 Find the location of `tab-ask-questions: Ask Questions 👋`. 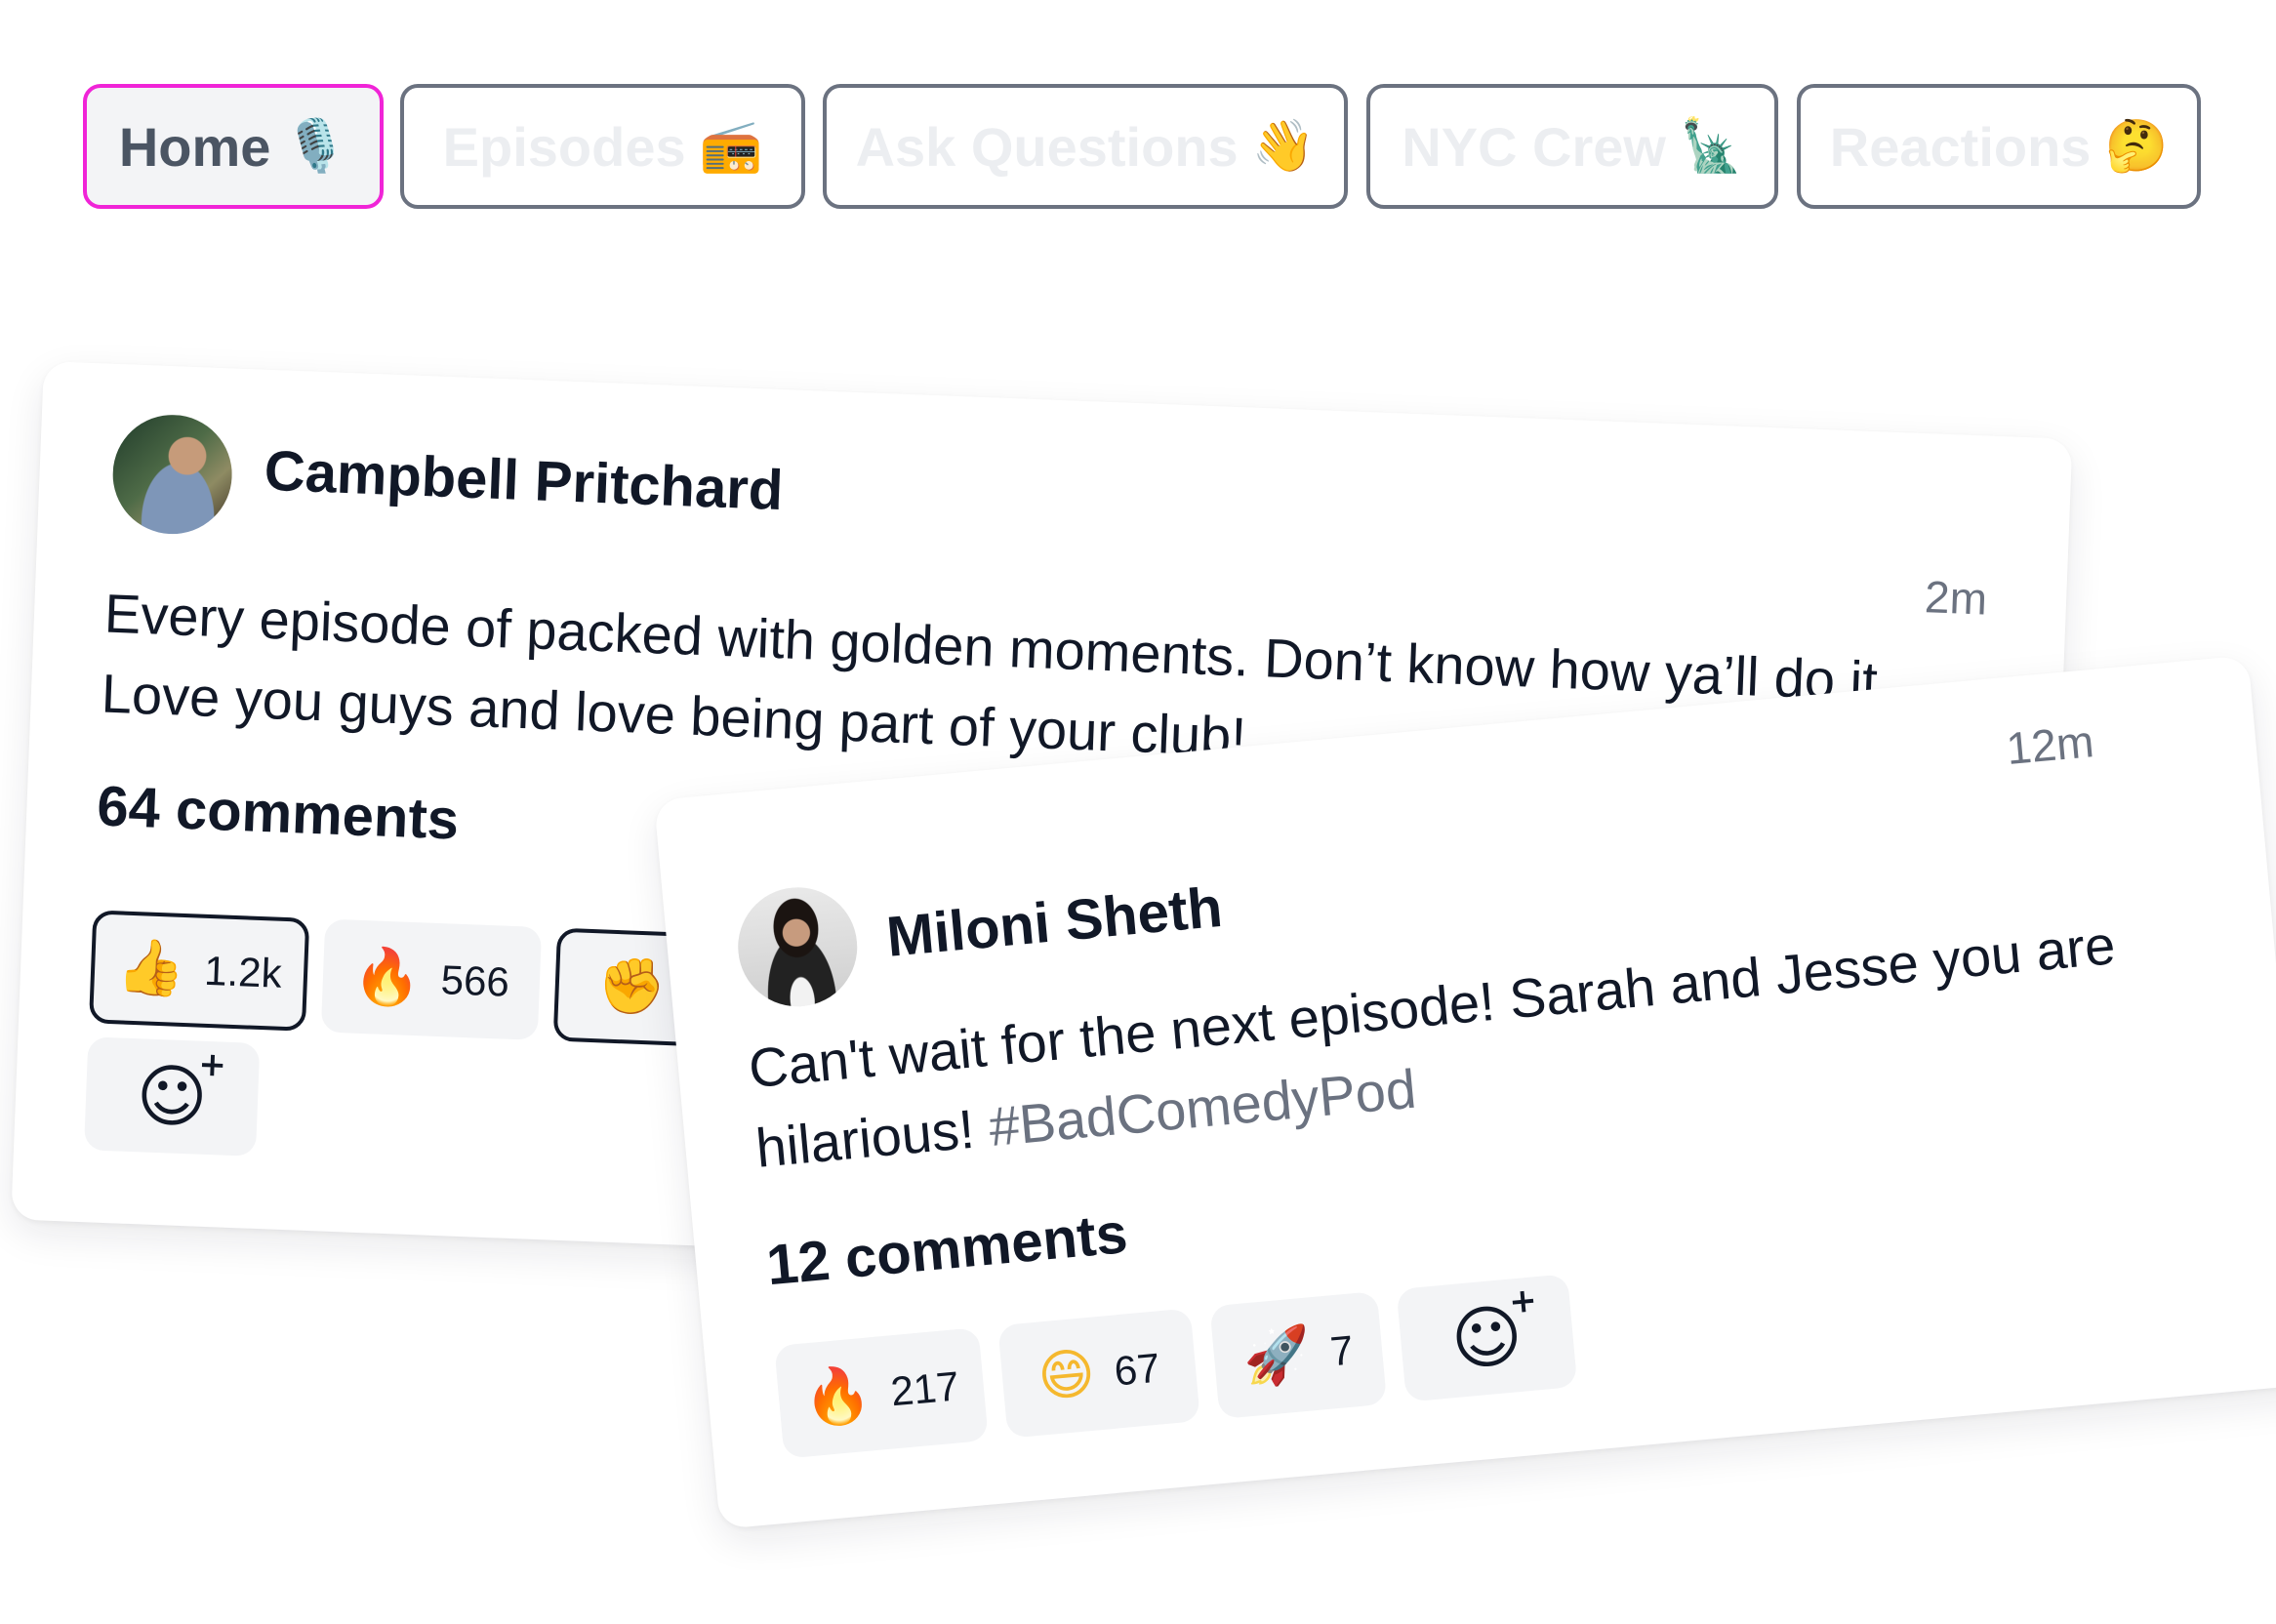

tab-ask-questions: Ask Questions 👋 is located at coordinates (1086, 146).